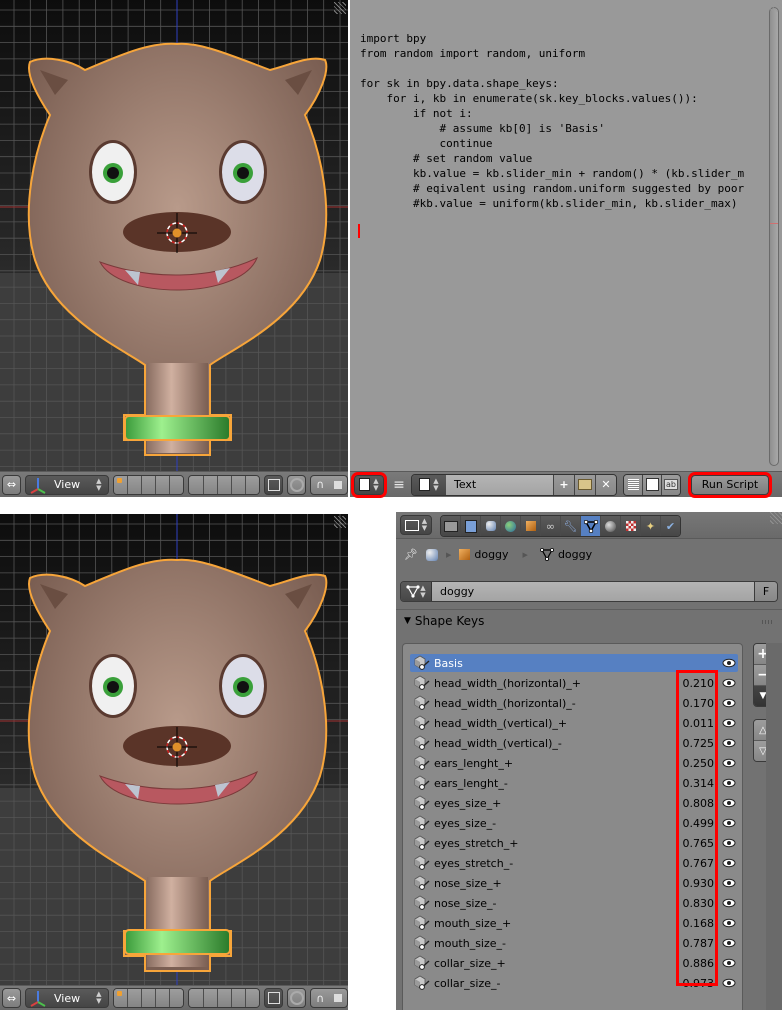 The image size is (782, 1010). Describe the element at coordinates (563, 484) in the screenshot. I see `new-text-button: +` at that location.